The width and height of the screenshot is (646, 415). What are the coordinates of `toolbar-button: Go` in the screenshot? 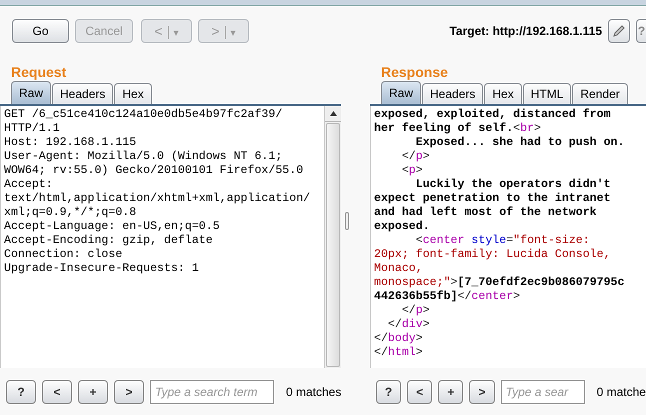 It's located at (40, 31).